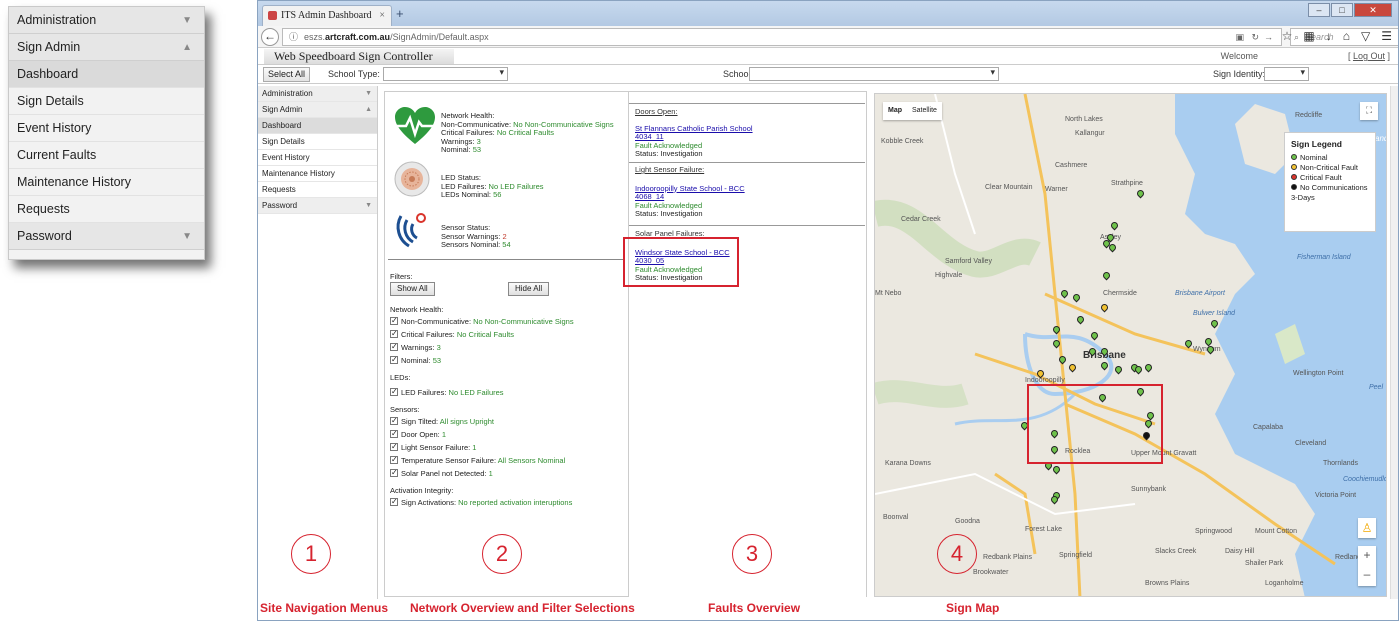  I want to click on logout-link: [ Log Out ], so click(1369, 56).